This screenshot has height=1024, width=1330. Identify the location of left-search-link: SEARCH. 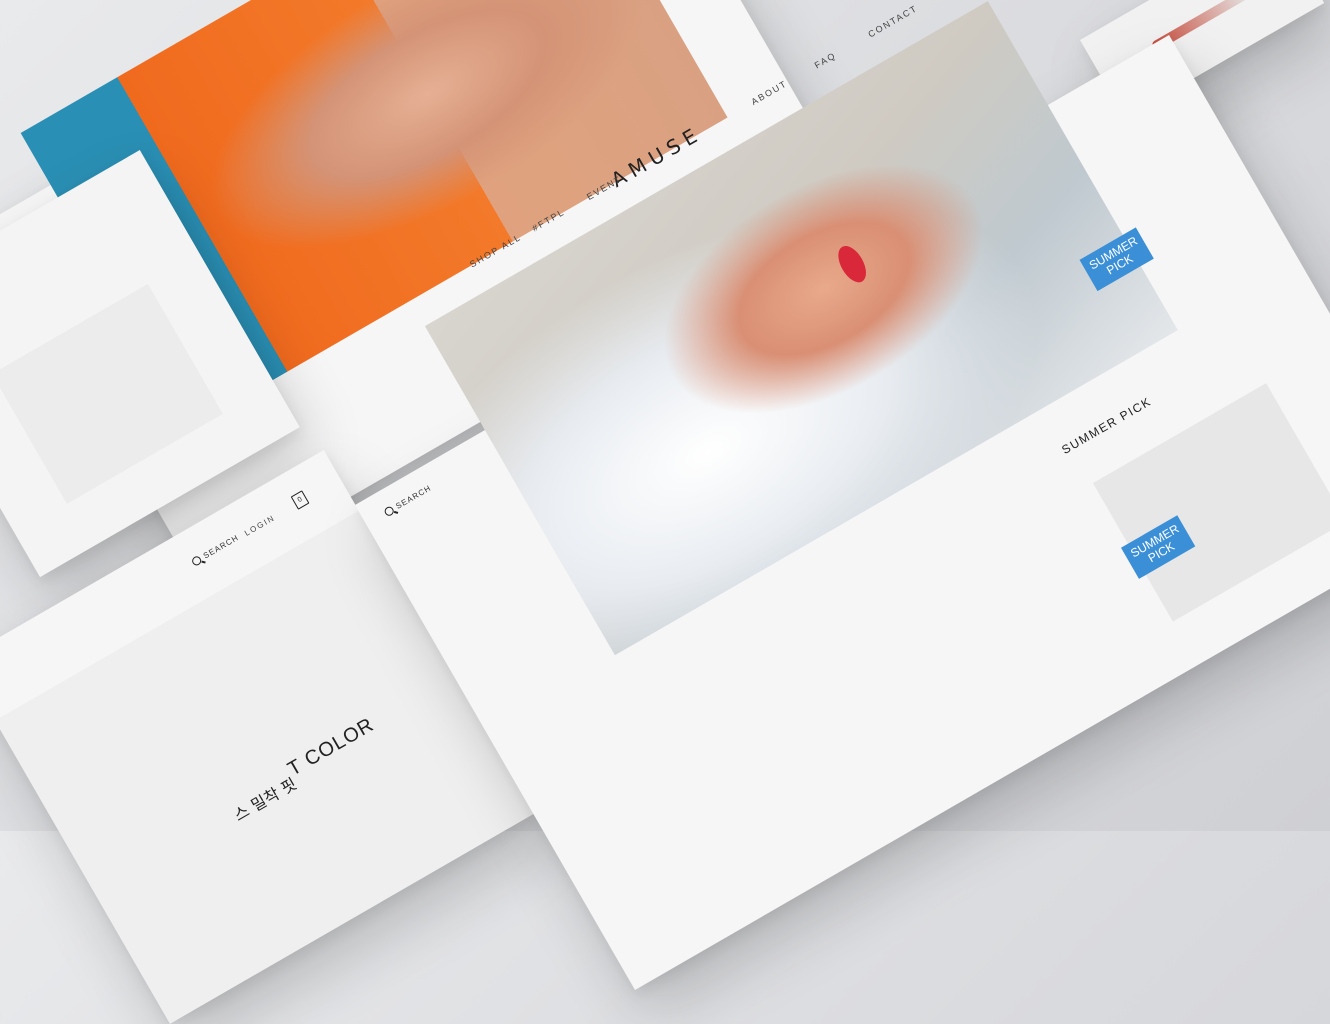
(215, 550).